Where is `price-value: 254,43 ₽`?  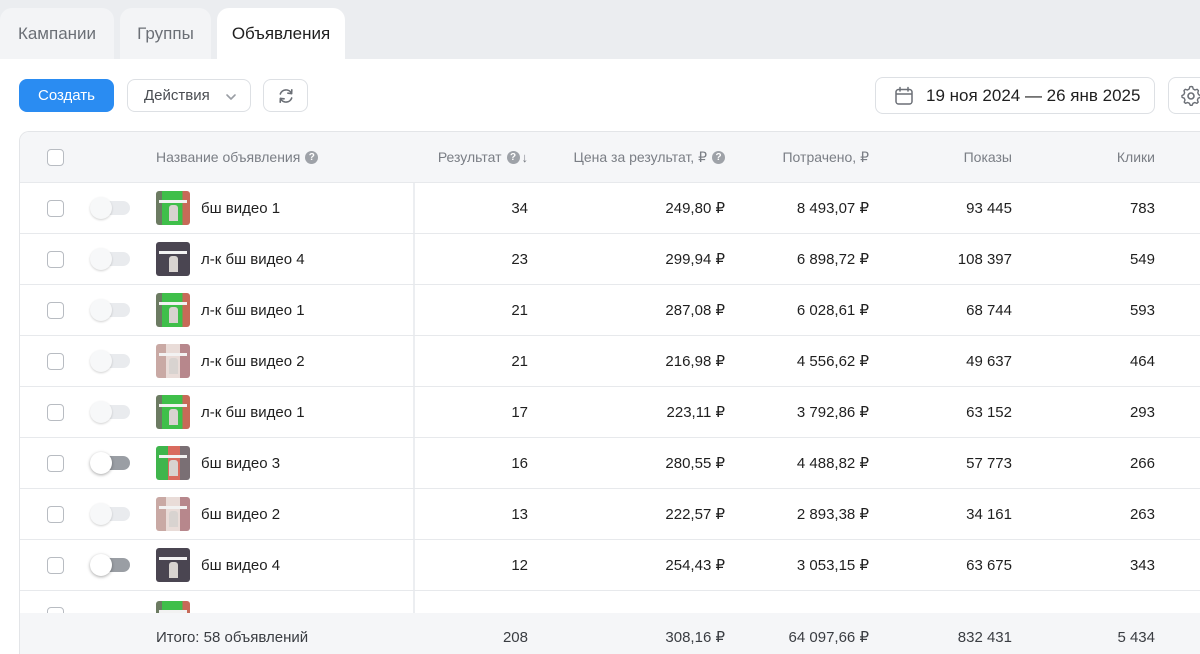 price-value: 254,43 ₽ is located at coordinates (695, 565).